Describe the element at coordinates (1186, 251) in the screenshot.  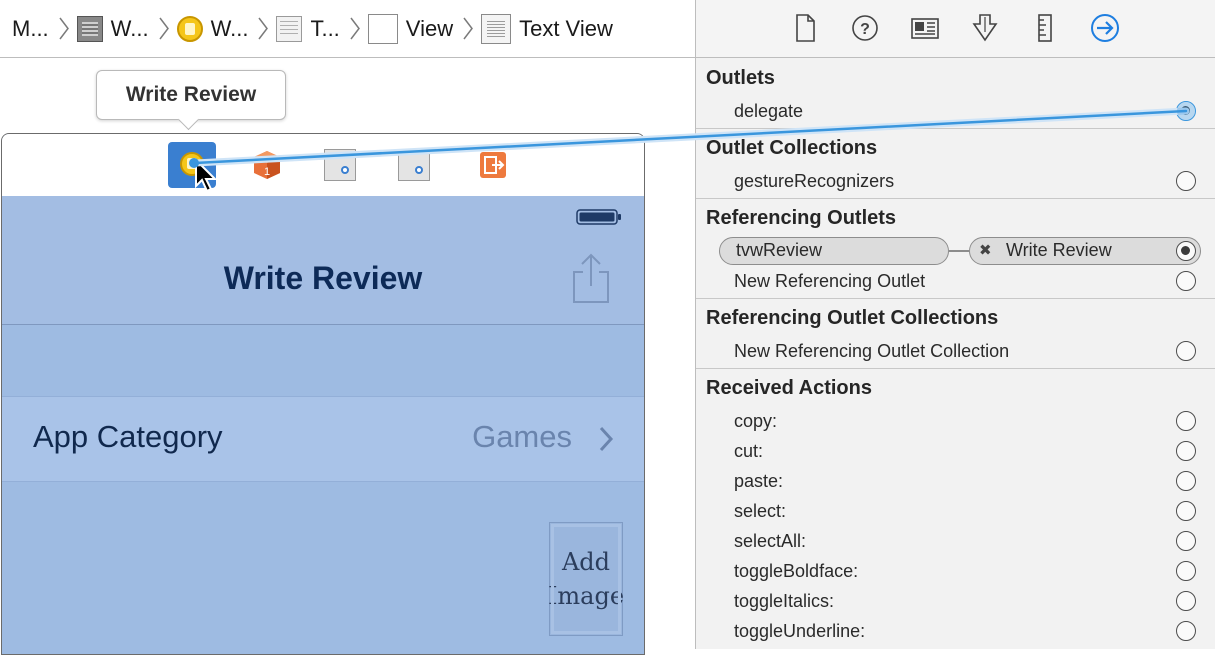
I see `referencing-outlet-connector` at that location.